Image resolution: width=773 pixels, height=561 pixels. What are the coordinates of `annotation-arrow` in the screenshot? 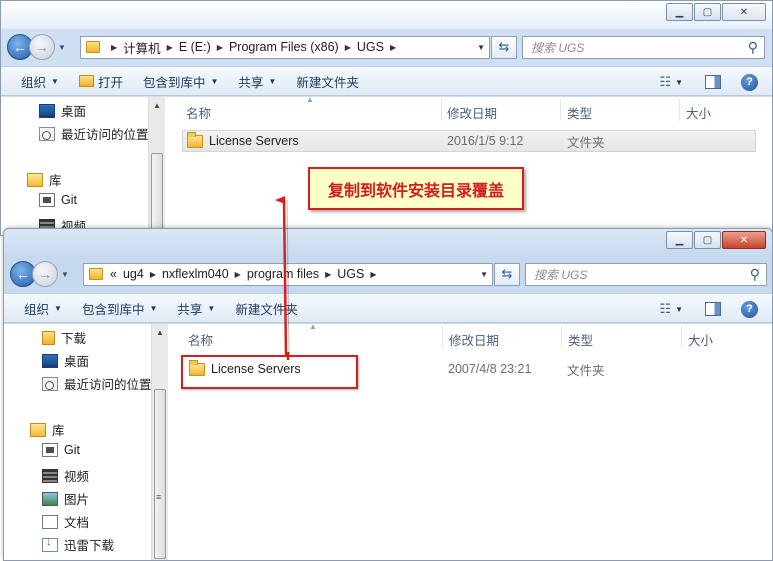 It's located at (282, 277).